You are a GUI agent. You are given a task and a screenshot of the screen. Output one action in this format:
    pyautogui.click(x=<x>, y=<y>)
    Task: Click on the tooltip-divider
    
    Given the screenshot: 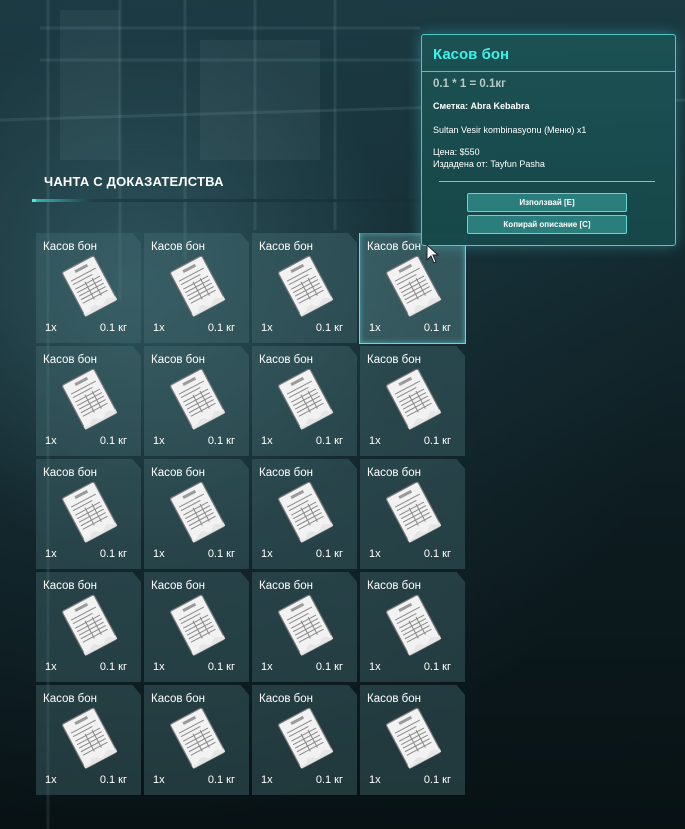 What is the action you would take?
    pyautogui.click(x=548, y=71)
    